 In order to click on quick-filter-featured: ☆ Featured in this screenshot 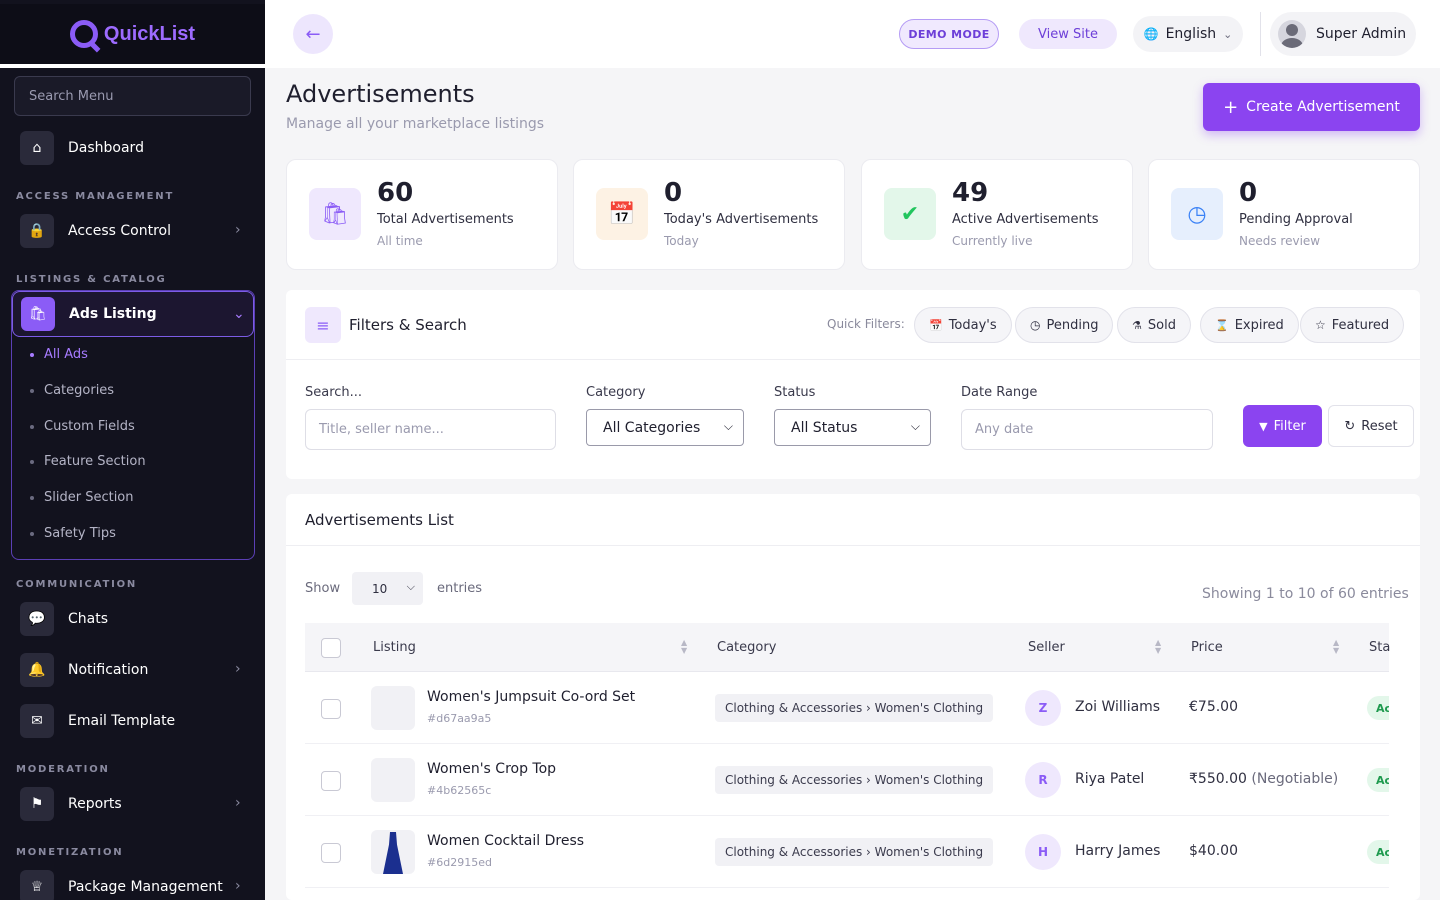, I will do `click(1352, 325)`.